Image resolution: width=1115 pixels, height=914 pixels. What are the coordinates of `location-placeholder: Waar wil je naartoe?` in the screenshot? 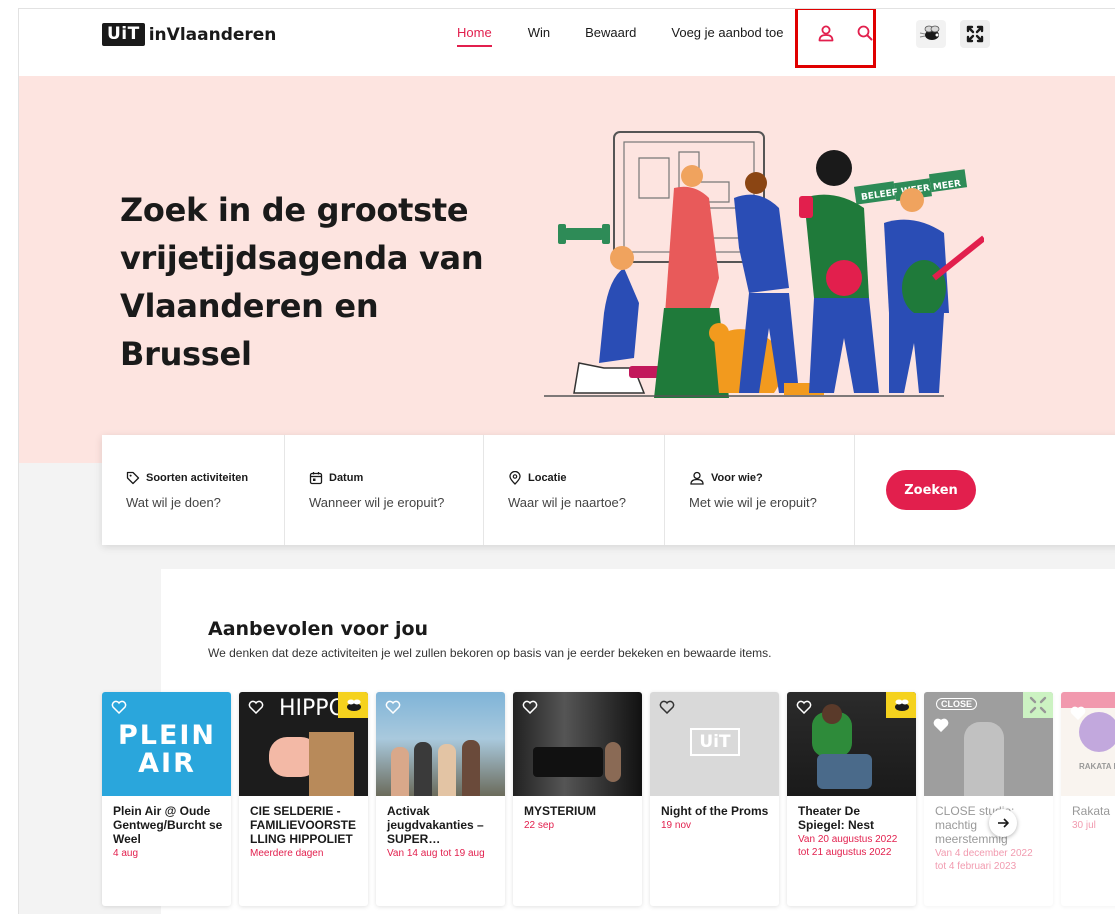 It's located at (567, 502).